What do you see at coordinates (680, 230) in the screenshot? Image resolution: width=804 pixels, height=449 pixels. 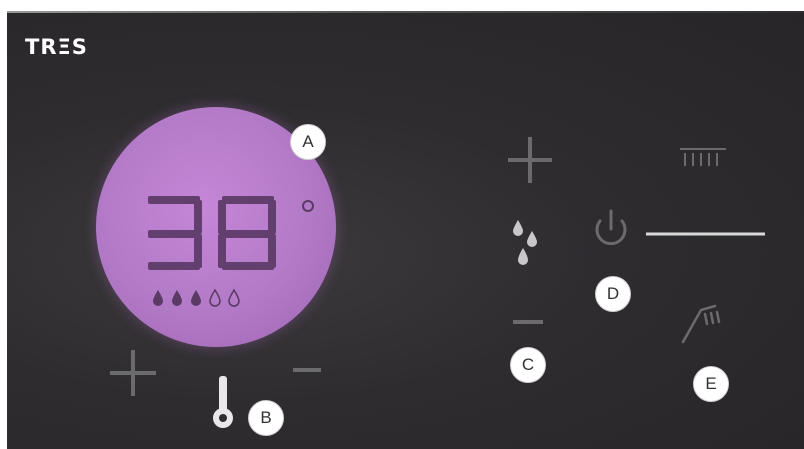 I see `power-button` at bounding box center [680, 230].